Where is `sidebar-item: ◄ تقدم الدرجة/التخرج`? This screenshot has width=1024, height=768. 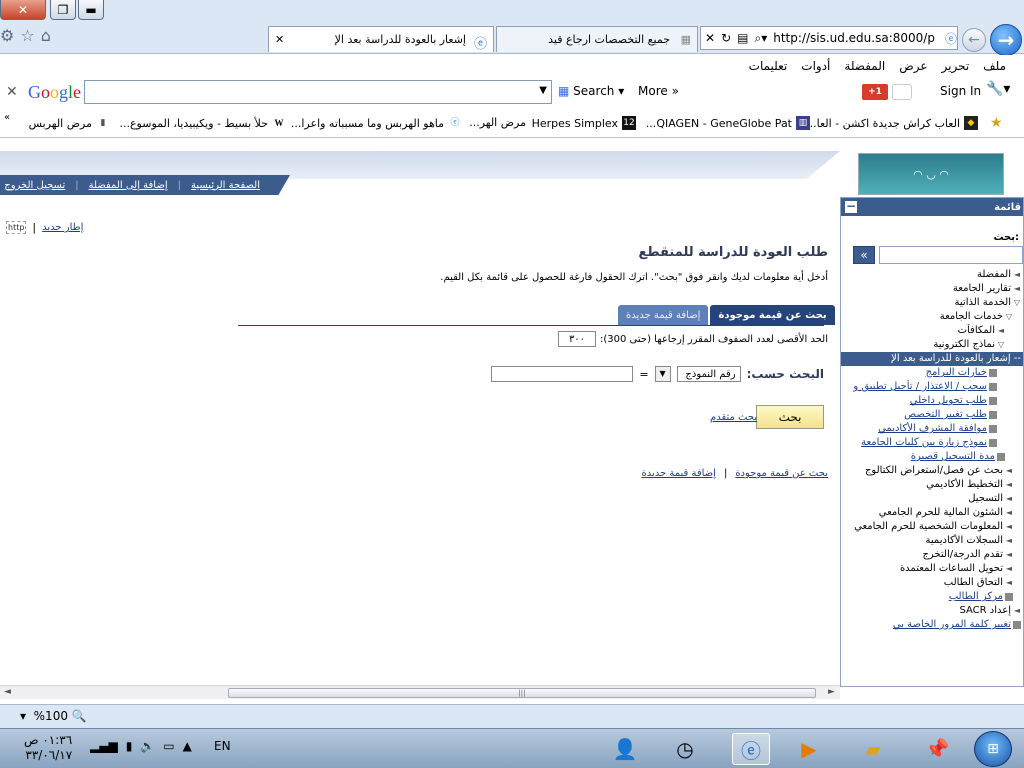 sidebar-item: ◄ تقدم الدرجة/التخرج is located at coordinates (932, 555).